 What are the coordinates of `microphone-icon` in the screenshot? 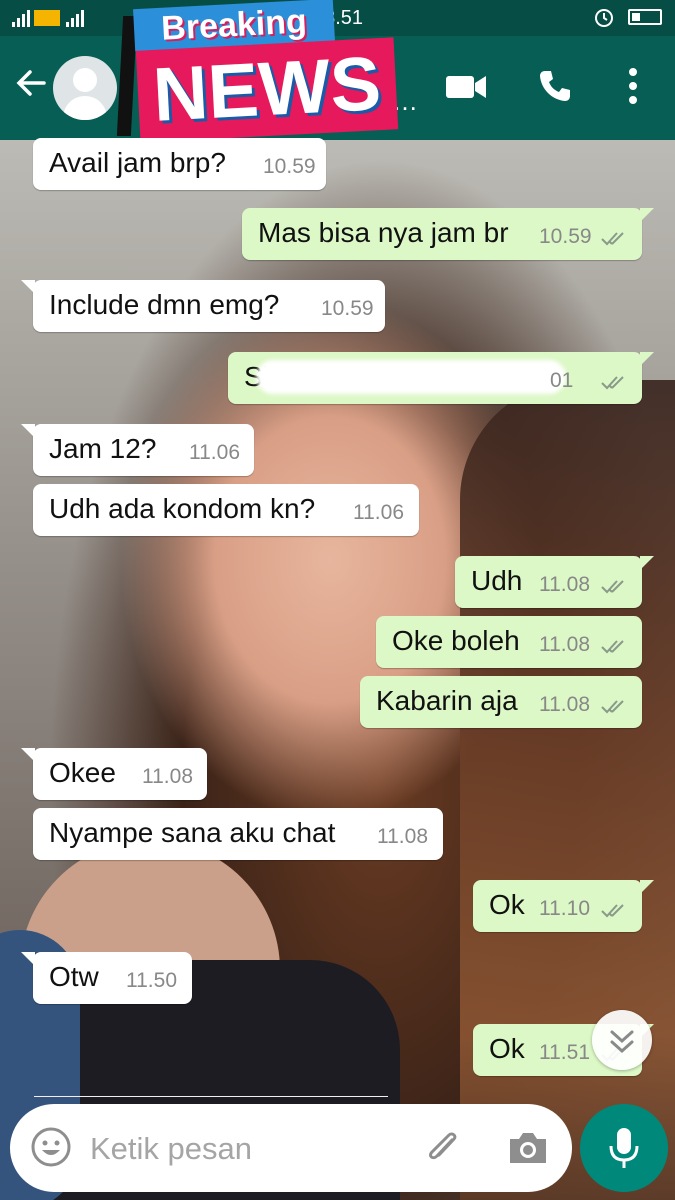 It's located at (624, 1148).